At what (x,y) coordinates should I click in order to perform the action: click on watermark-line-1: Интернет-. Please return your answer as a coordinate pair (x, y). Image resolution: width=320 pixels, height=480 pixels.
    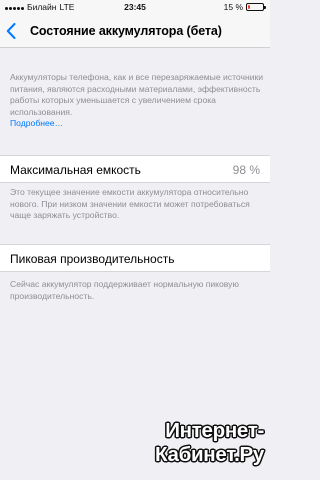
    Looking at the image, I should click on (214, 430).